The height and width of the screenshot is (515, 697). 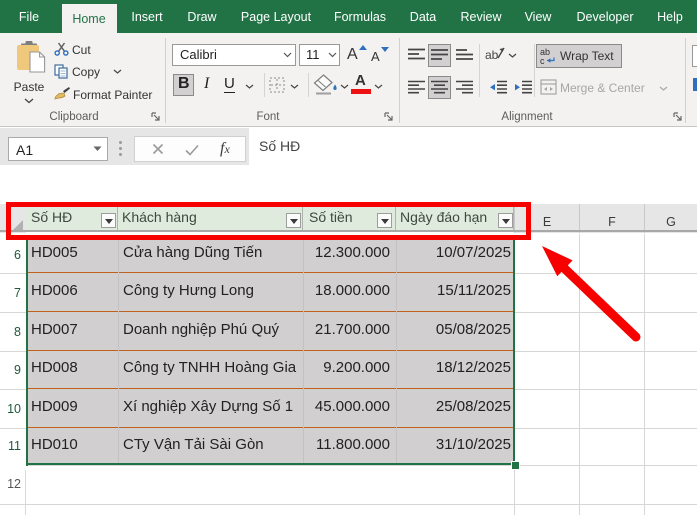 I want to click on svg-text: c, so click(x=542, y=60).